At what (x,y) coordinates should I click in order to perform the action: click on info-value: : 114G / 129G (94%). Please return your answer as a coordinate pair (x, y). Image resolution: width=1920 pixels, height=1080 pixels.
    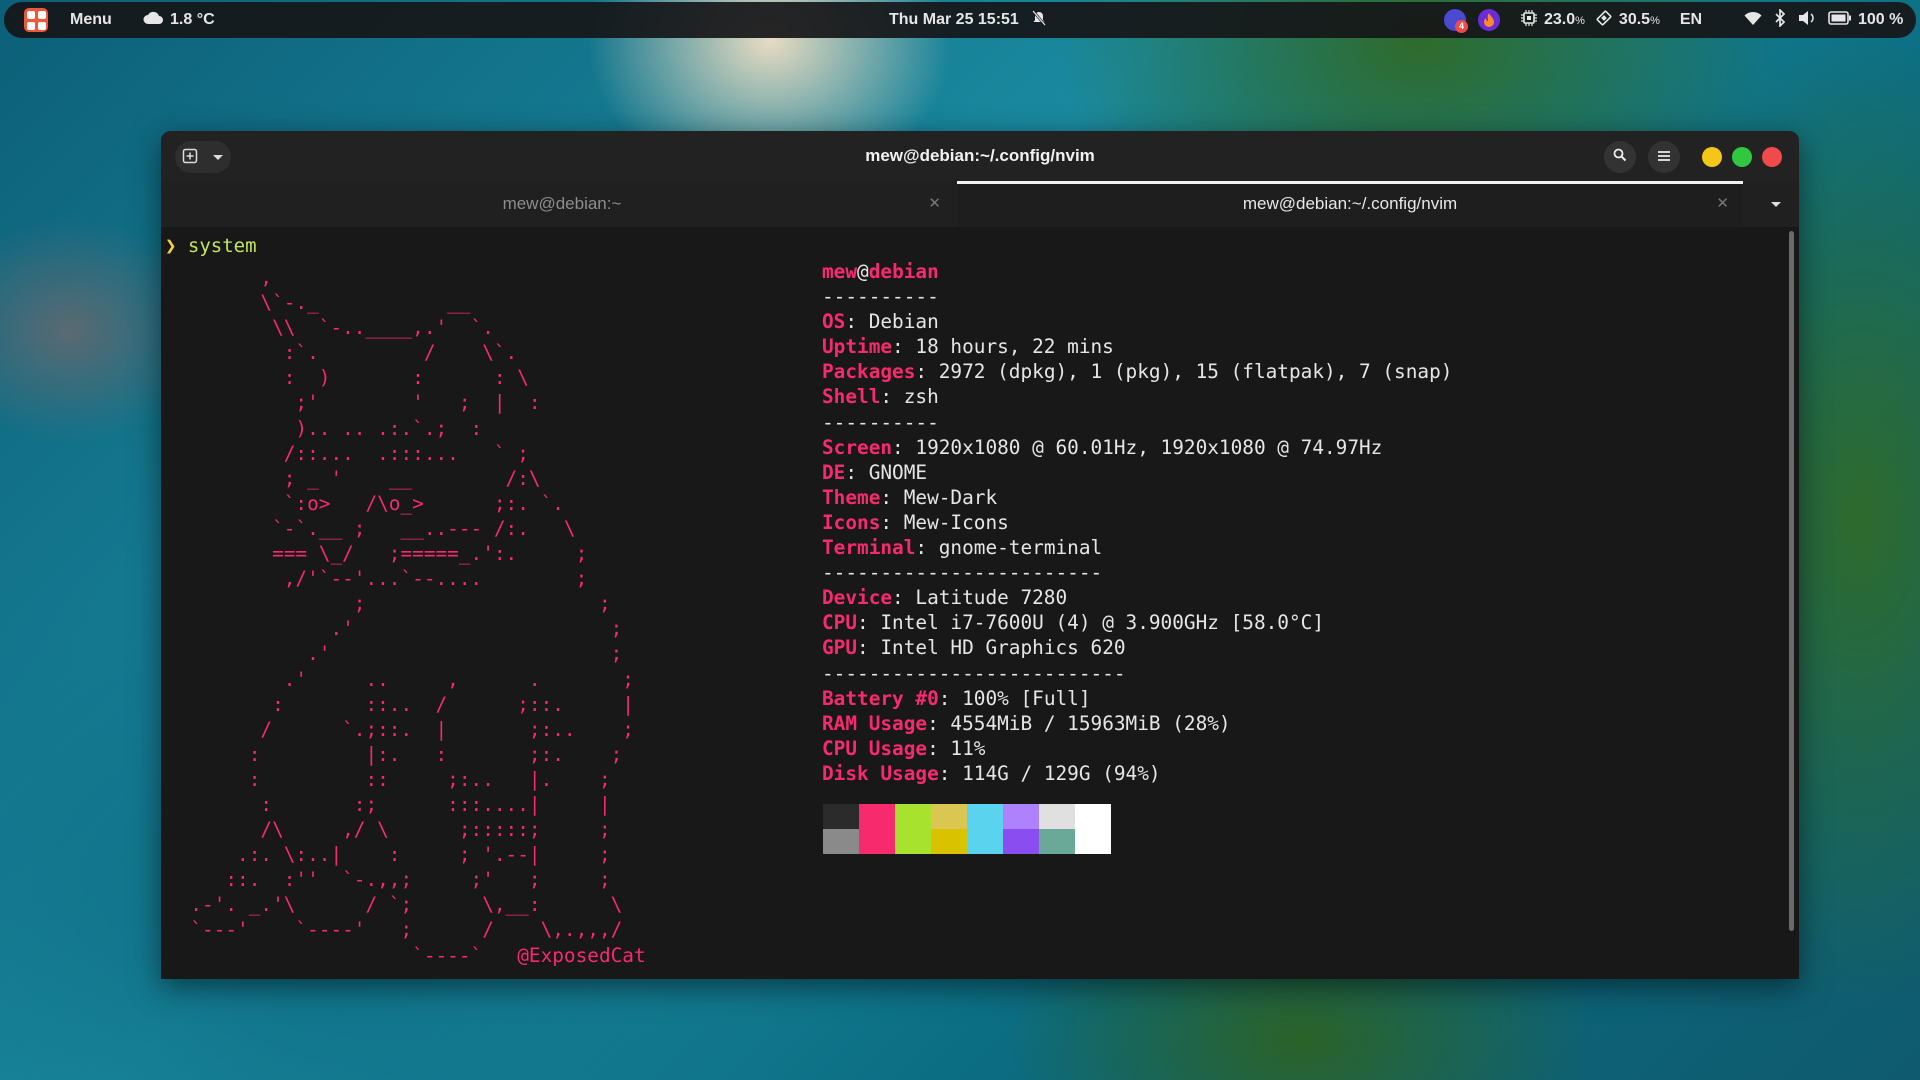
    Looking at the image, I should click on (1049, 773).